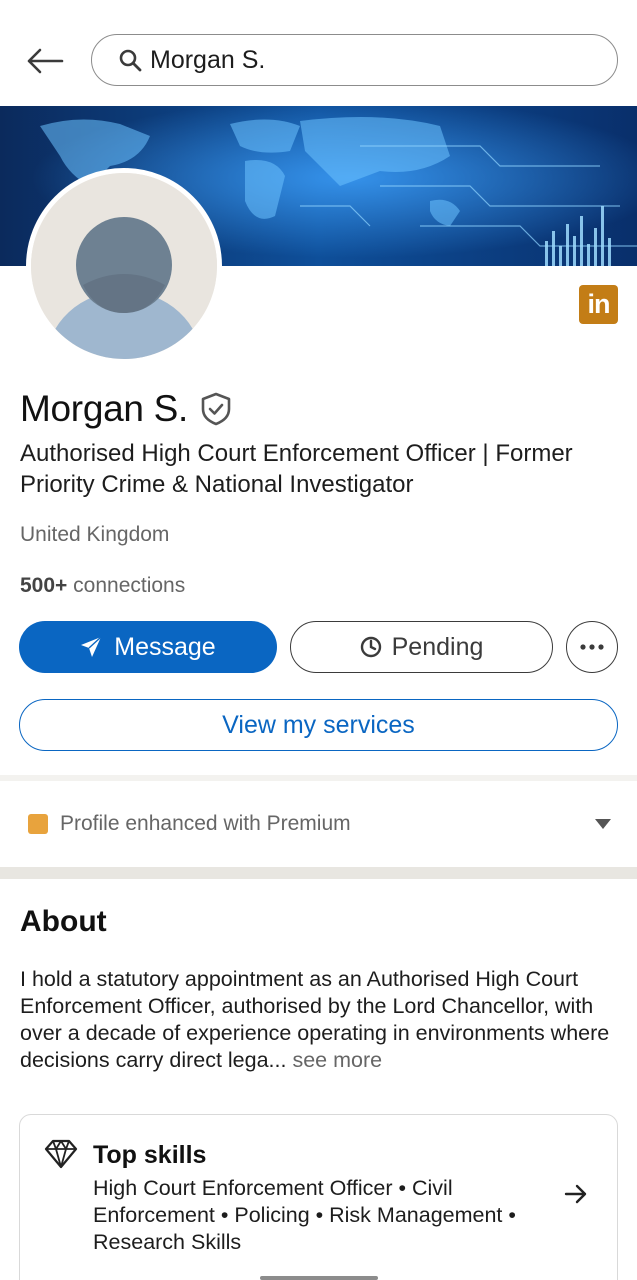 This screenshot has width=637, height=1280. What do you see at coordinates (318, 873) in the screenshot?
I see `section-divider-thick` at bounding box center [318, 873].